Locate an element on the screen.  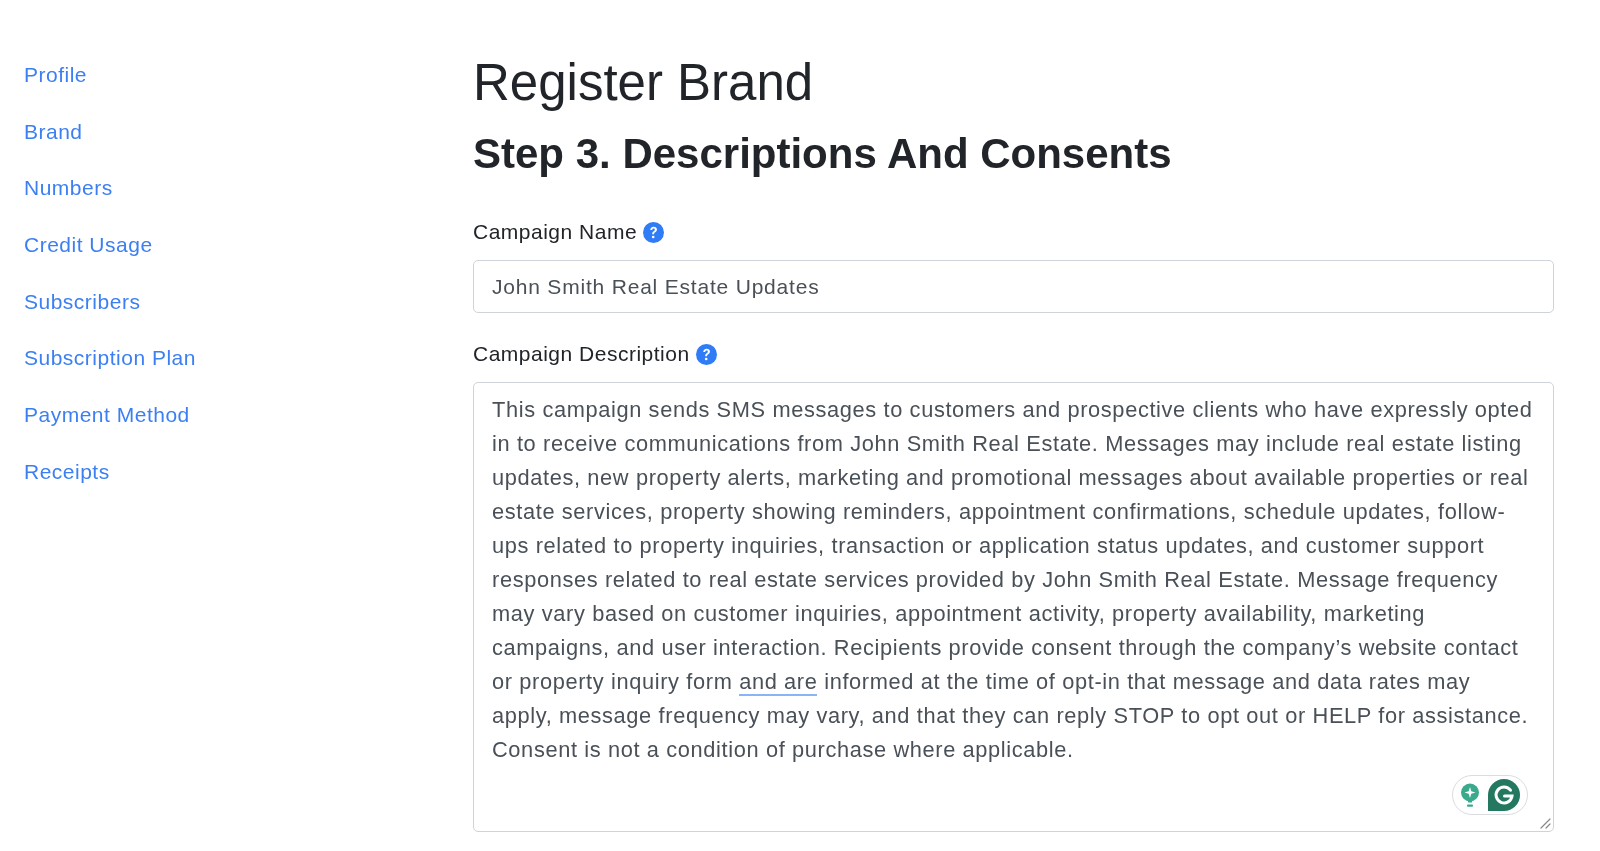
resize-grip-icon is located at coordinates (1545, 823).